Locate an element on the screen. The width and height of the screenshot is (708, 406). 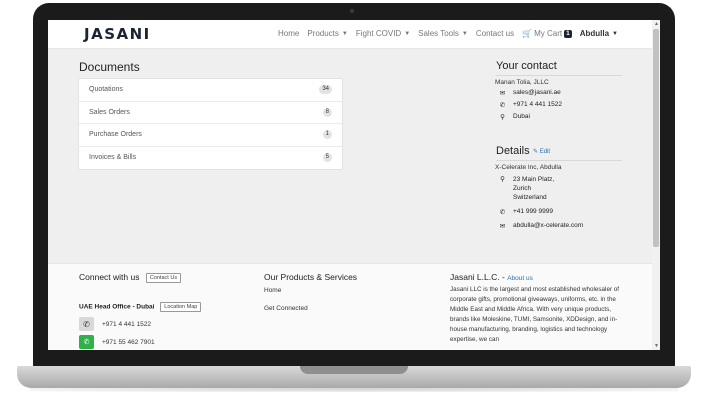
details-email-row: ✉ abdulla@x-celerate.com is located at coordinates (541, 226).